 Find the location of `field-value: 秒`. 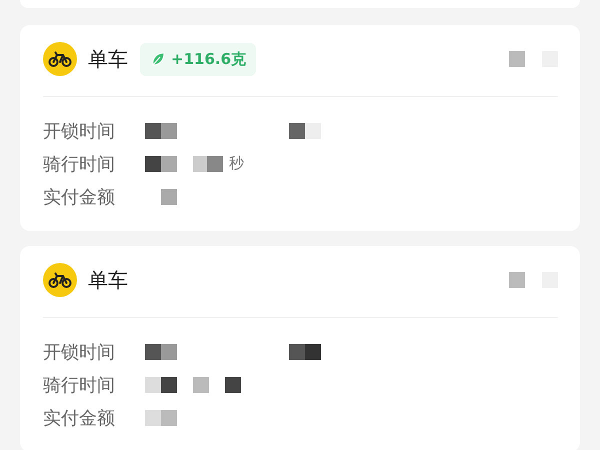

field-value: 秒 is located at coordinates (236, 163).